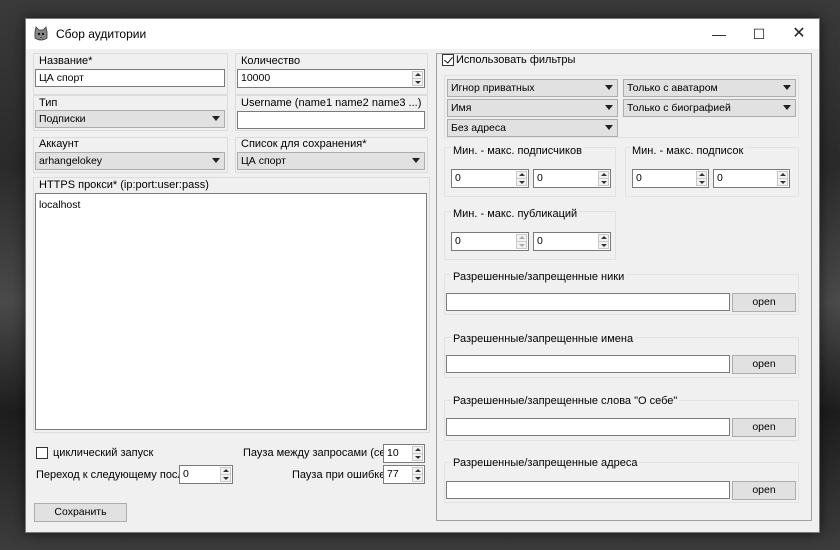 The width and height of the screenshot is (840, 550). Describe the element at coordinates (422, 34) in the screenshot. I see `title-bar: Сбор аудитории — ☐ ✕` at that location.